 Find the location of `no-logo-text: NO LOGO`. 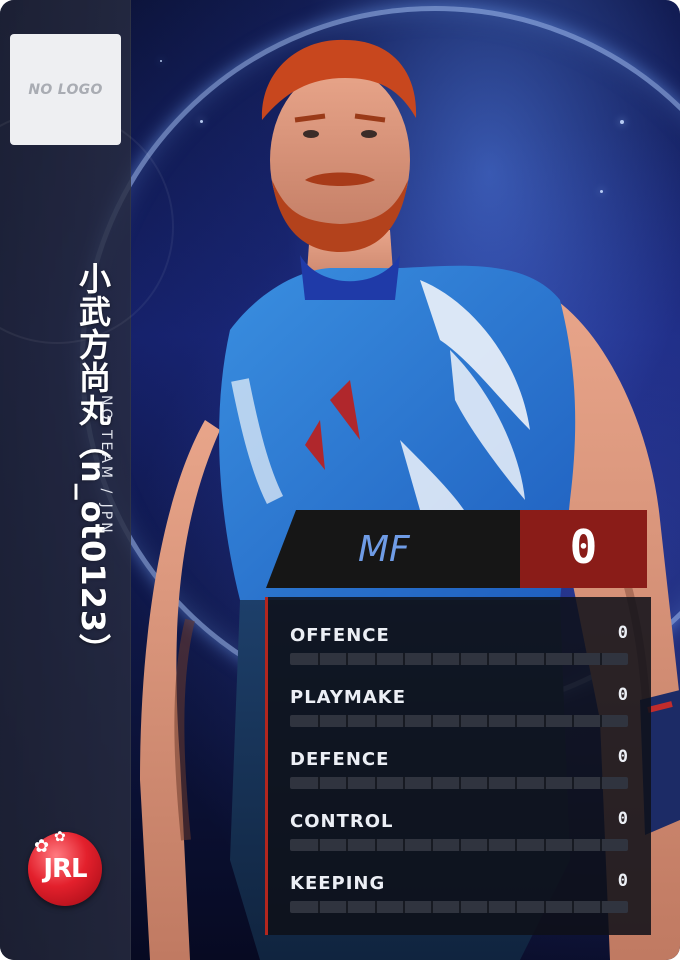

no-logo-text: NO LOGO is located at coordinates (65, 89).